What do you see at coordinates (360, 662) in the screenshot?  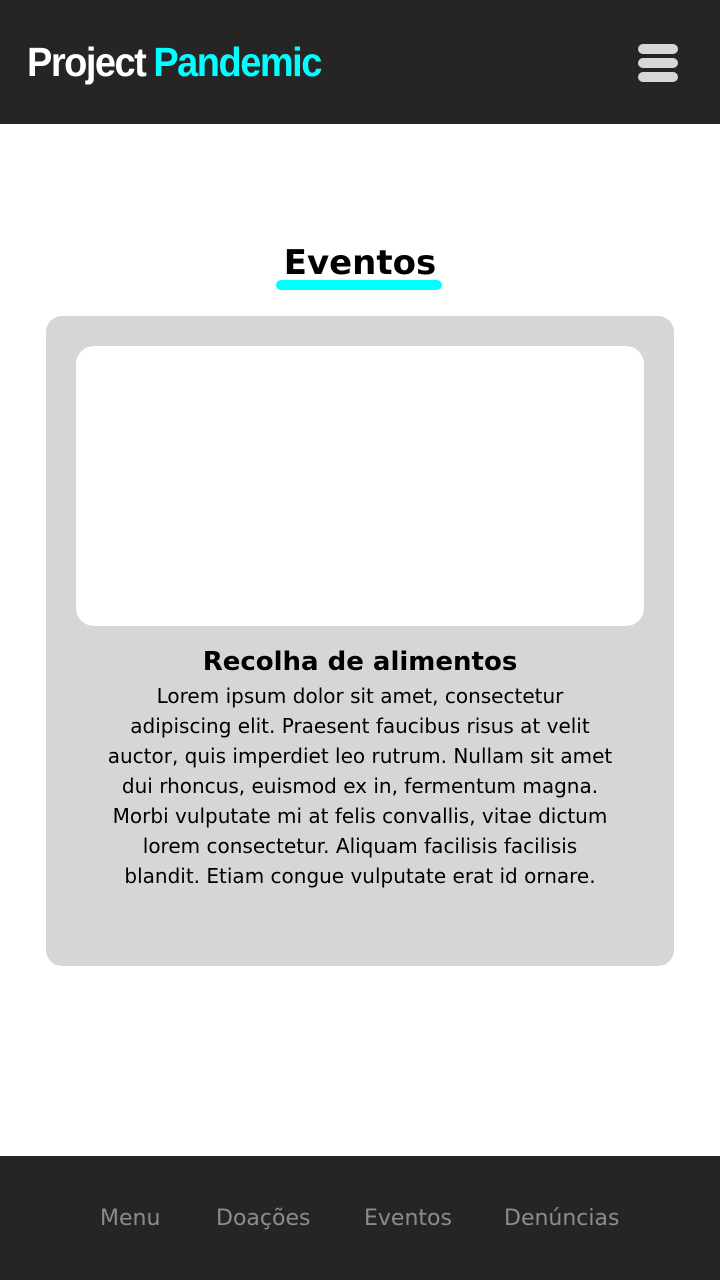 I see `event-title: Recolha de alimentos` at bounding box center [360, 662].